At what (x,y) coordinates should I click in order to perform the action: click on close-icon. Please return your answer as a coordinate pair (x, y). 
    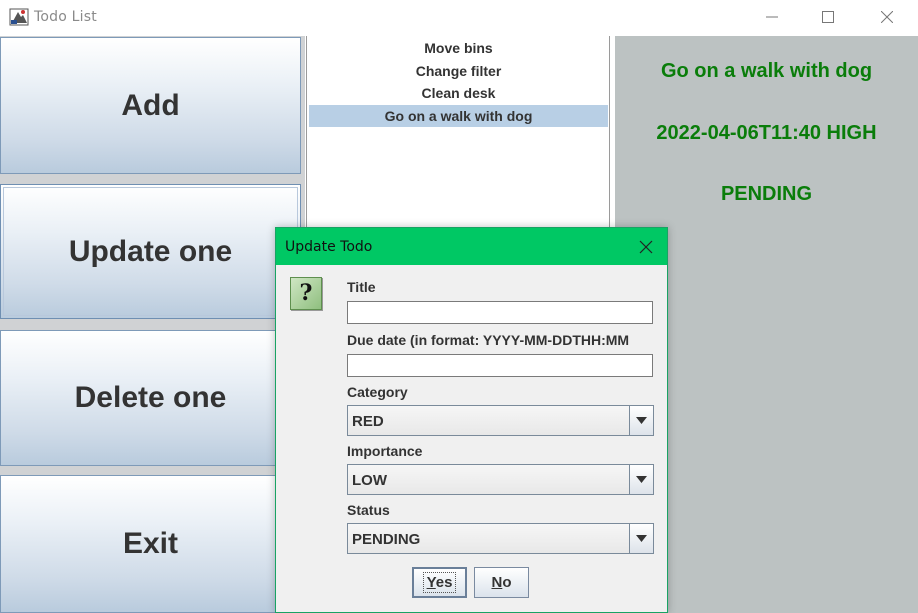
    Looking at the image, I should click on (887, 17).